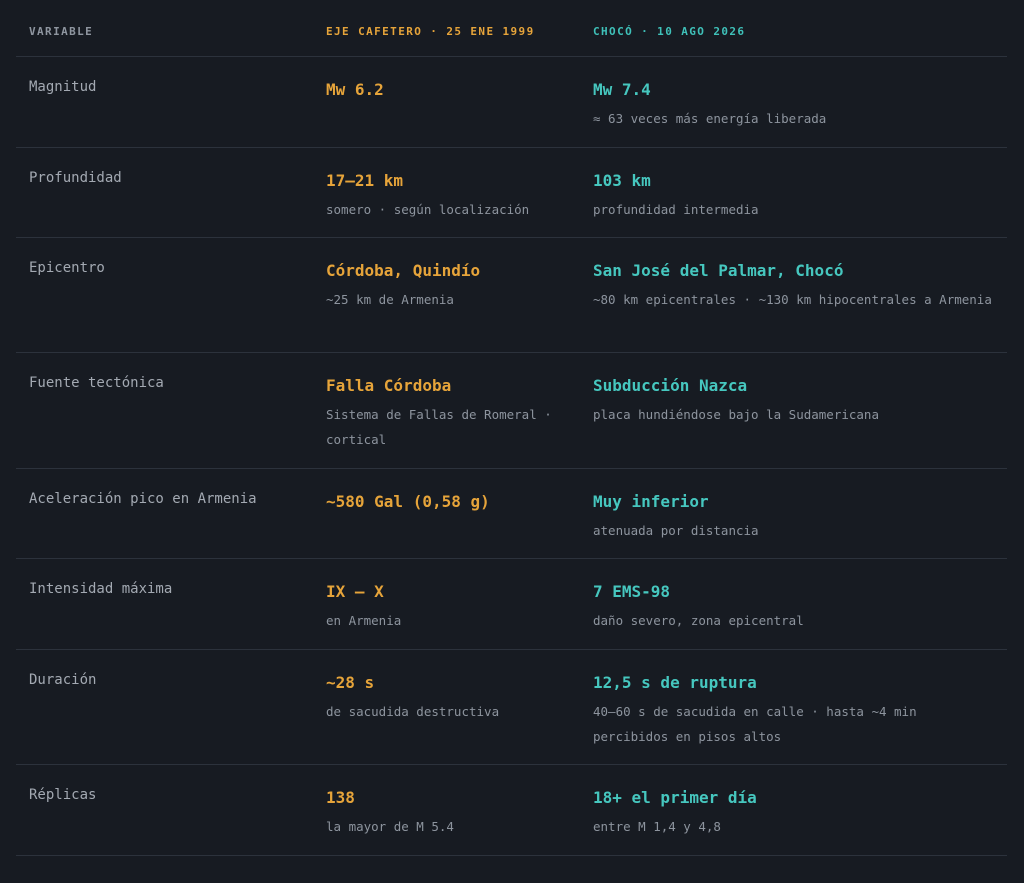 The height and width of the screenshot is (883, 1024). Describe the element at coordinates (793, 810) in the screenshot. I see `event-b-cell: 18+ el primer día entre M 1,4 y 4,8` at that location.